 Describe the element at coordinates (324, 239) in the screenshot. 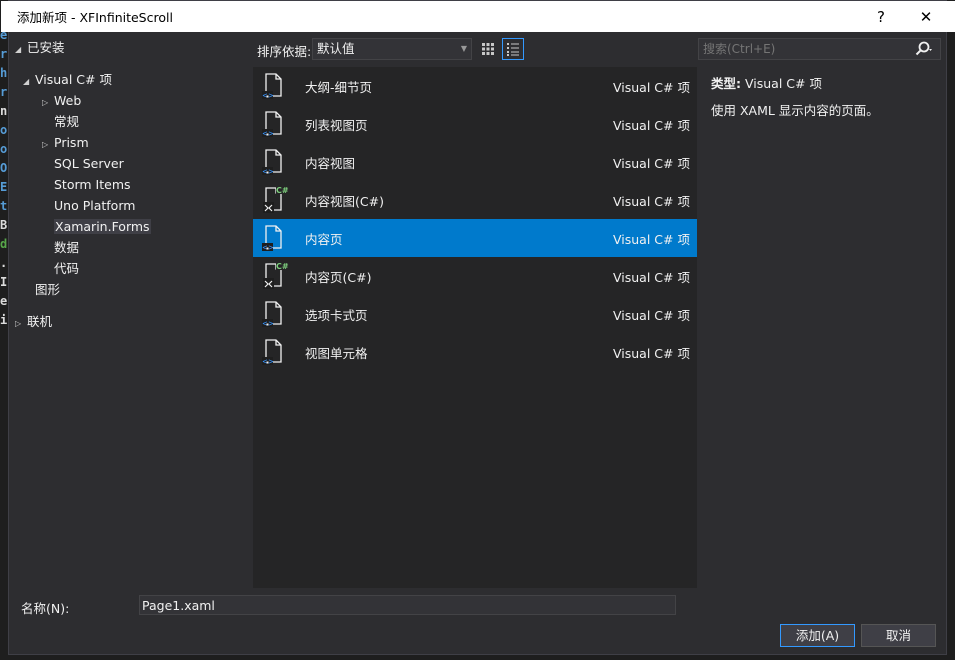

I see `template-name: 内容页` at that location.